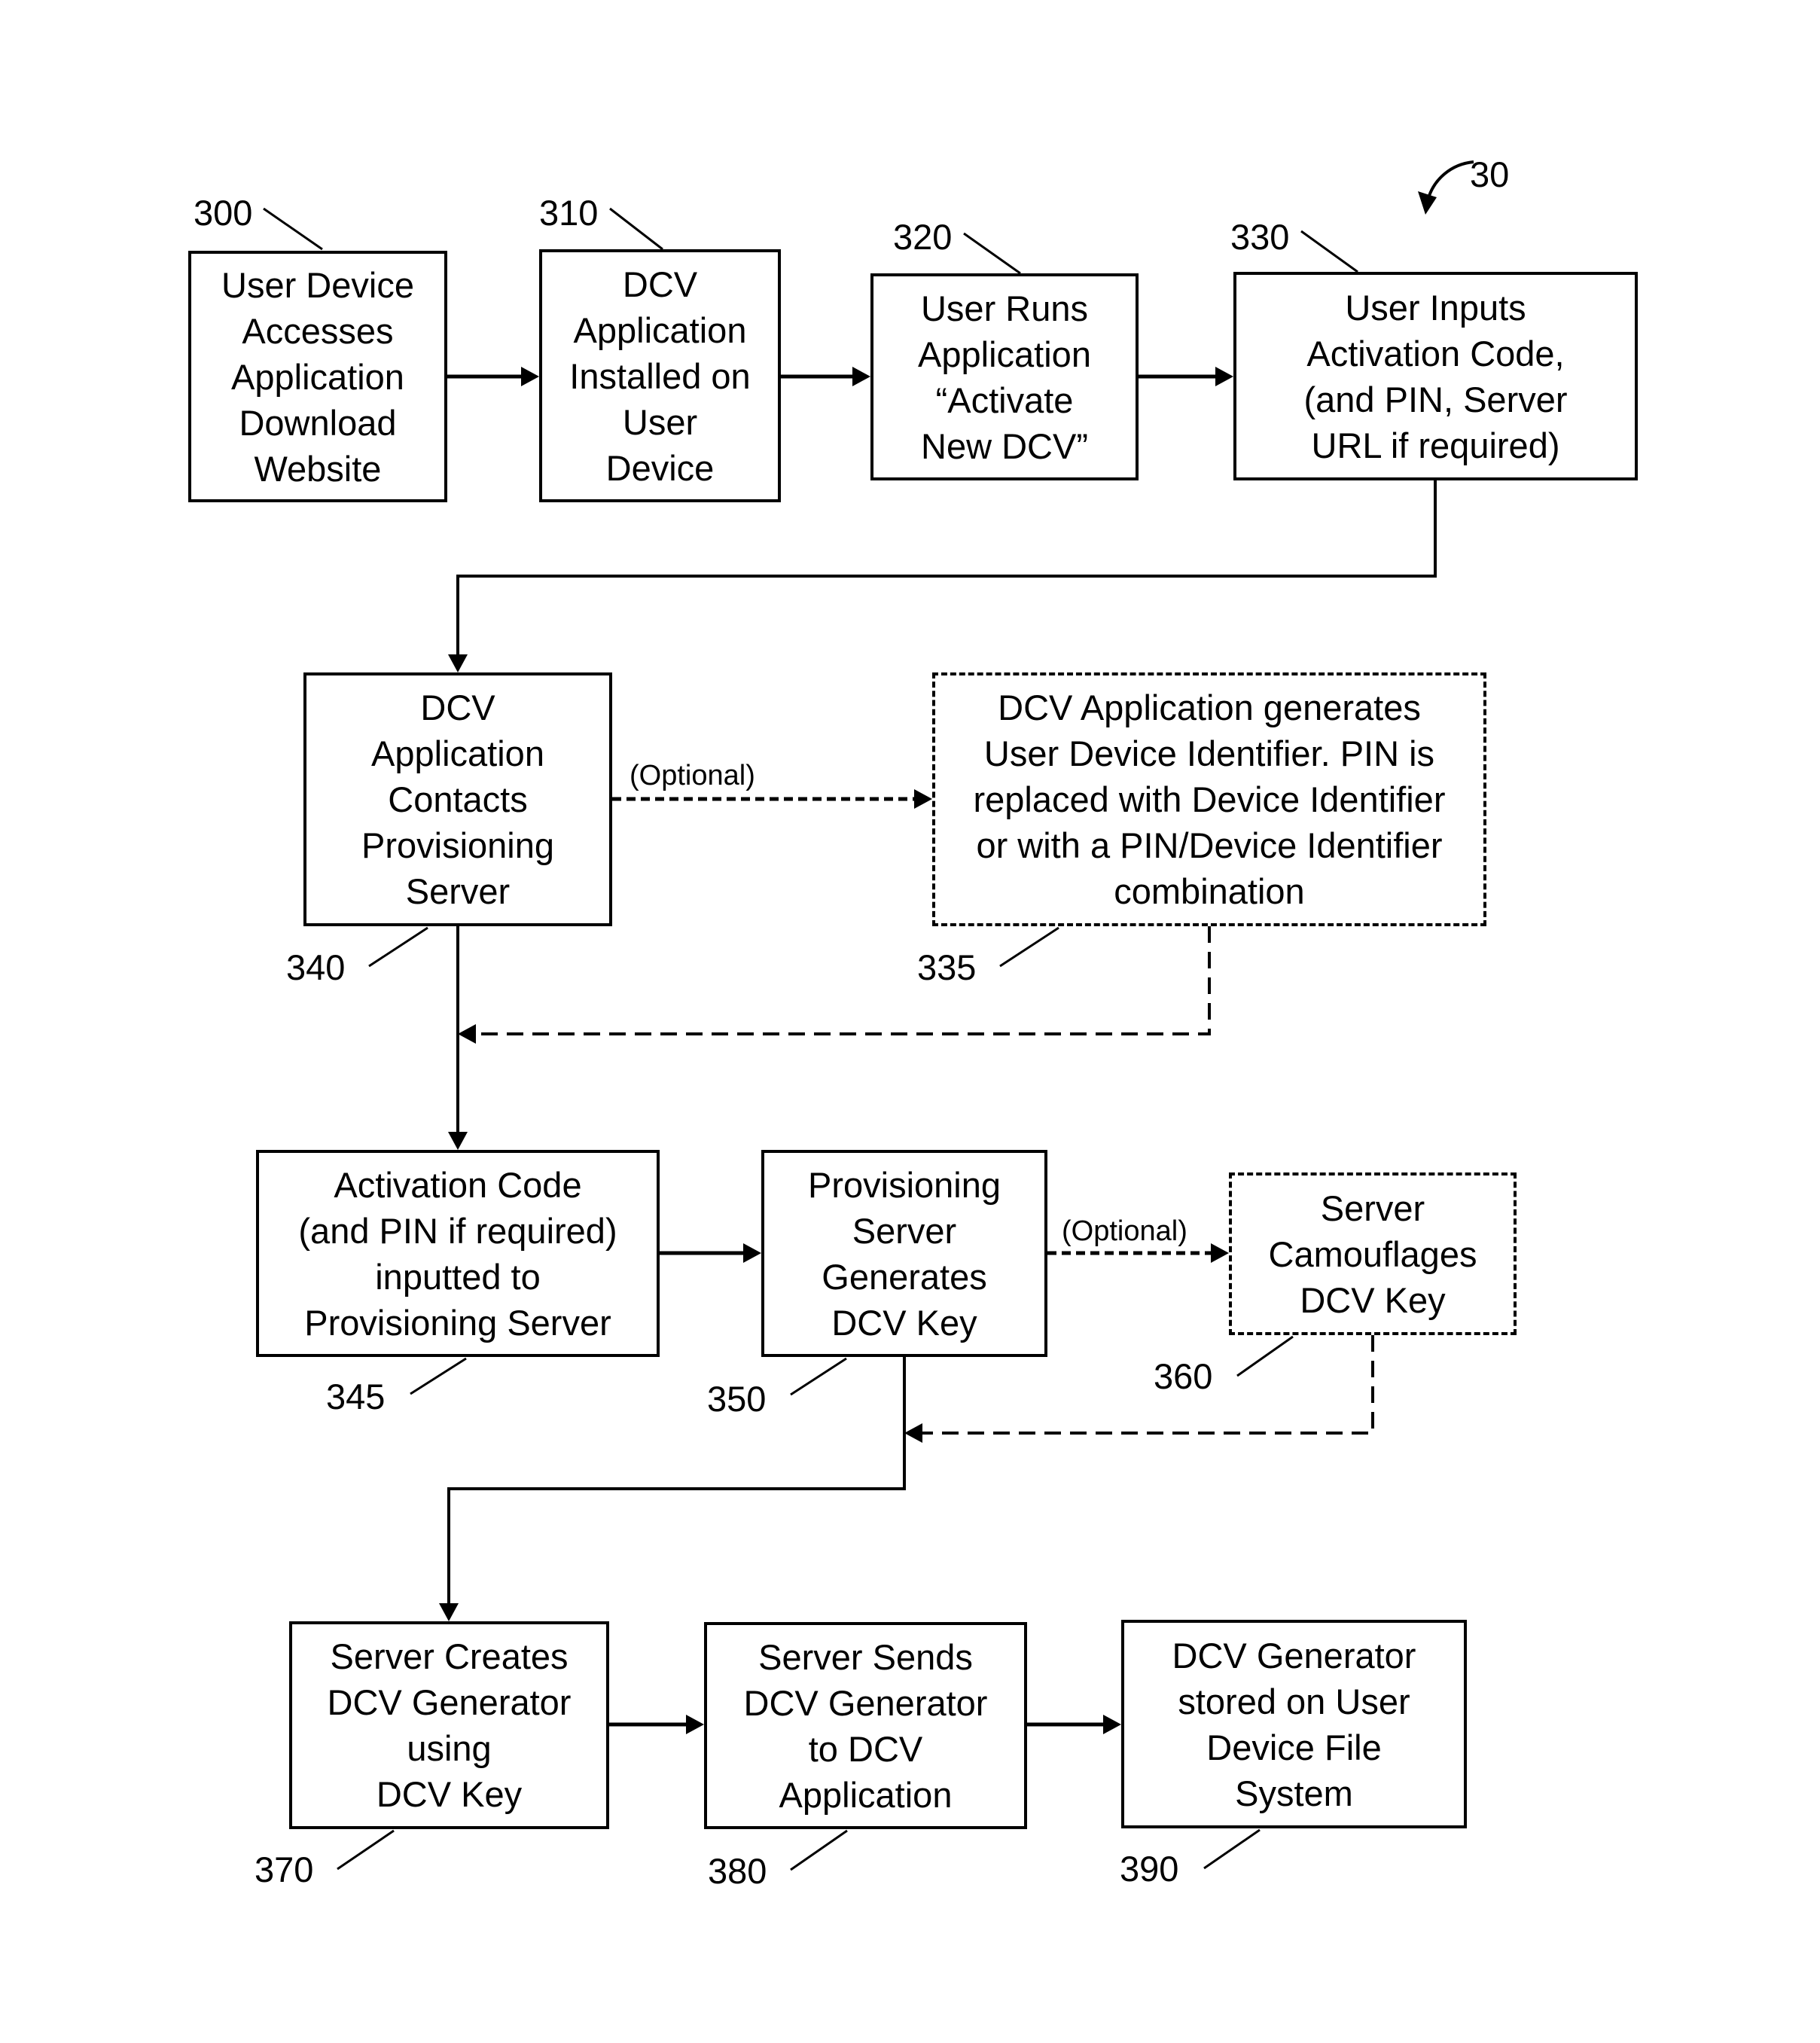 The height and width of the screenshot is (2043, 1820). I want to click on ref-310: 310, so click(569, 213).